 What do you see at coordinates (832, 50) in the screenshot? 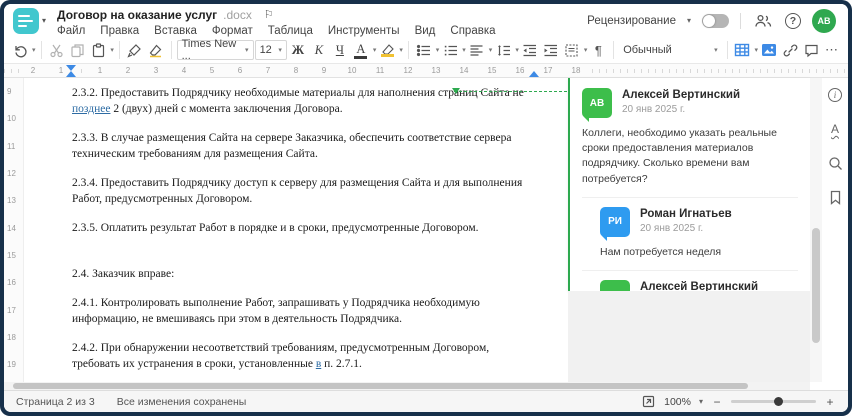
I see `toolbar-more-button: ⋯` at bounding box center [832, 50].